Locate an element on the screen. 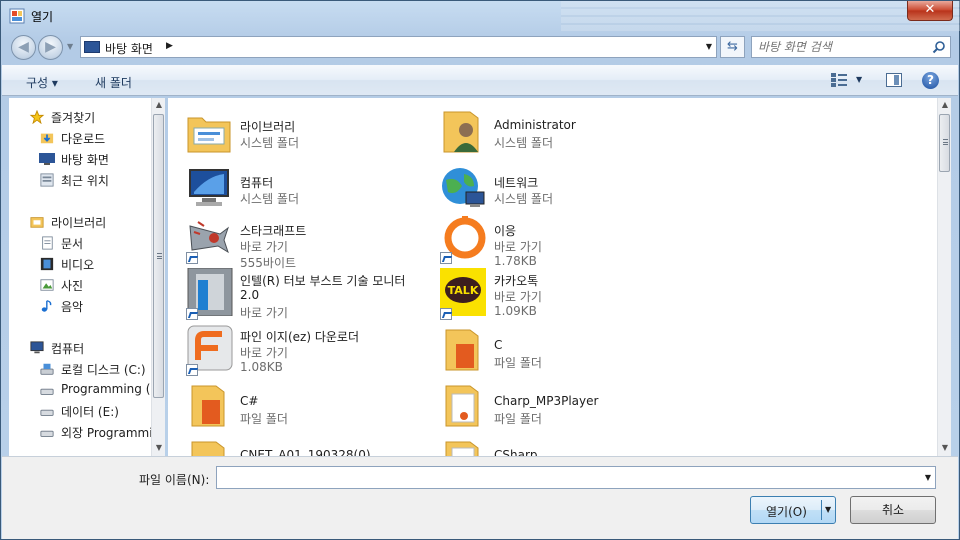 Image resolution: width=960 pixels, height=540 pixels. user-folder-icon is located at coordinates (461, 132).